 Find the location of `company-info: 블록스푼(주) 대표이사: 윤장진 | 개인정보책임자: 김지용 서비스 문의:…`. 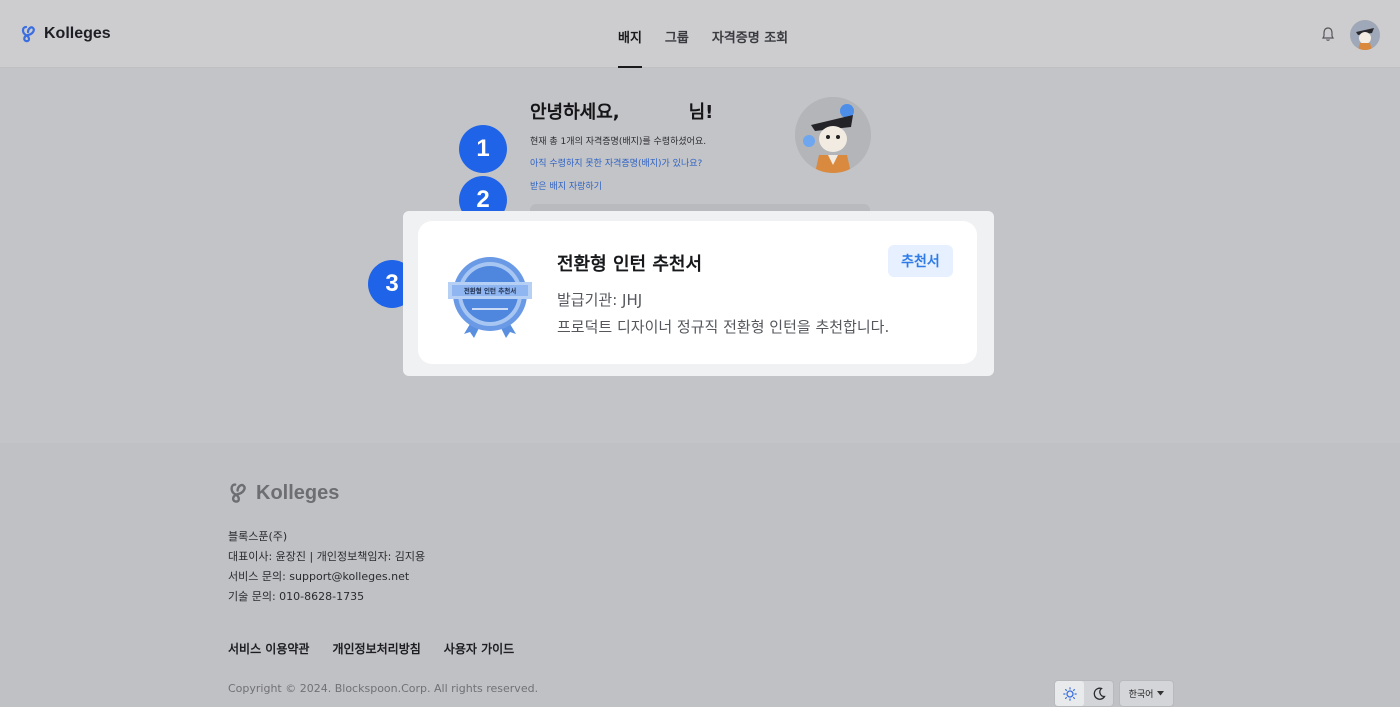

company-info: 블록스푼(주) 대표이사: 윤장진 | 개인정보책임자: 김지용 서비스 문의:… is located at coordinates (326, 567).